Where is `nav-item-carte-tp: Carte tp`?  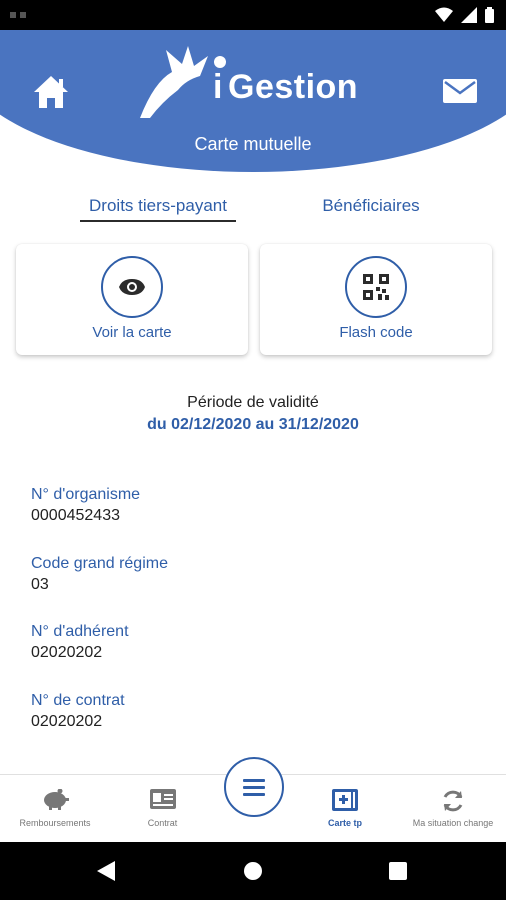
nav-item-carte-tp: Carte tp is located at coordinates (345, 809).